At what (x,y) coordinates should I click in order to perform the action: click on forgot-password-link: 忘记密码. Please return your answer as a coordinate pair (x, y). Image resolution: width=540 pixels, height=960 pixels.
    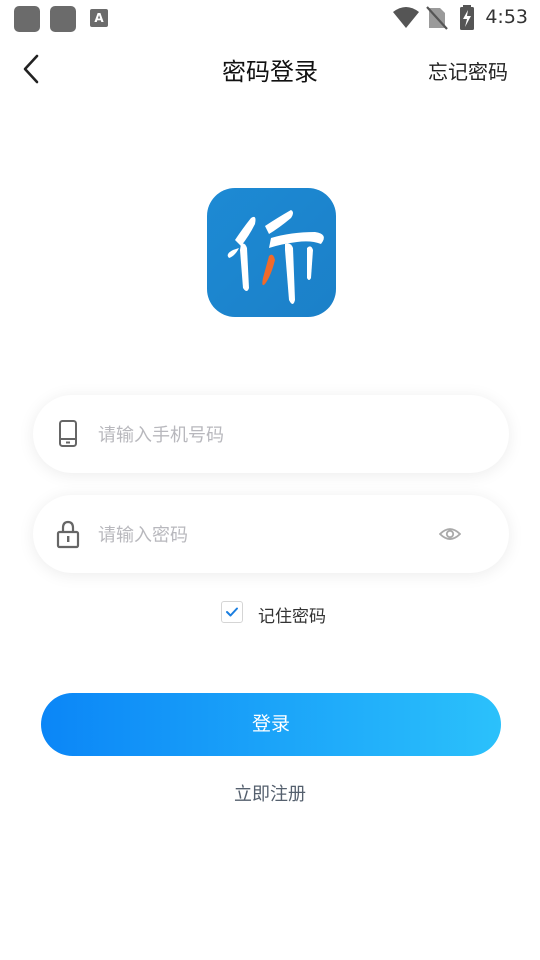
    Looking at the image, I should click on (468, 70).